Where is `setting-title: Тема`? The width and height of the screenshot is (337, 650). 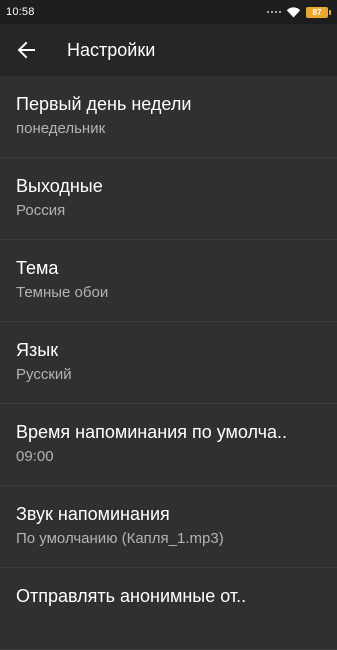 setting-title: Тема is located at coordinates (37, 268).